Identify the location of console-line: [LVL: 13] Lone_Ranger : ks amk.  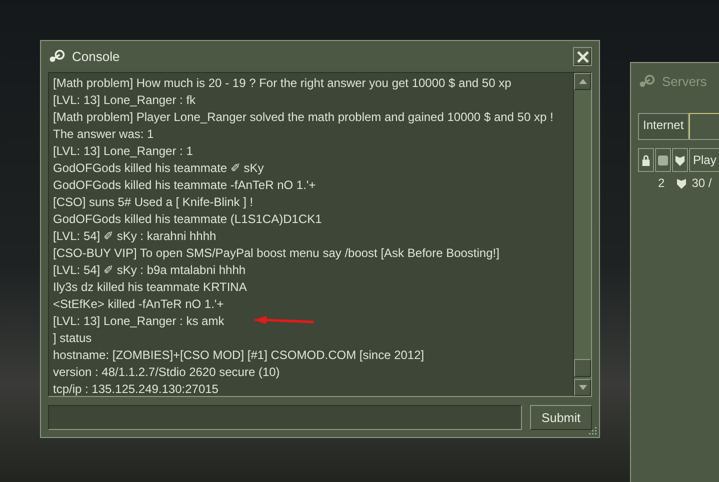
(138, 321).